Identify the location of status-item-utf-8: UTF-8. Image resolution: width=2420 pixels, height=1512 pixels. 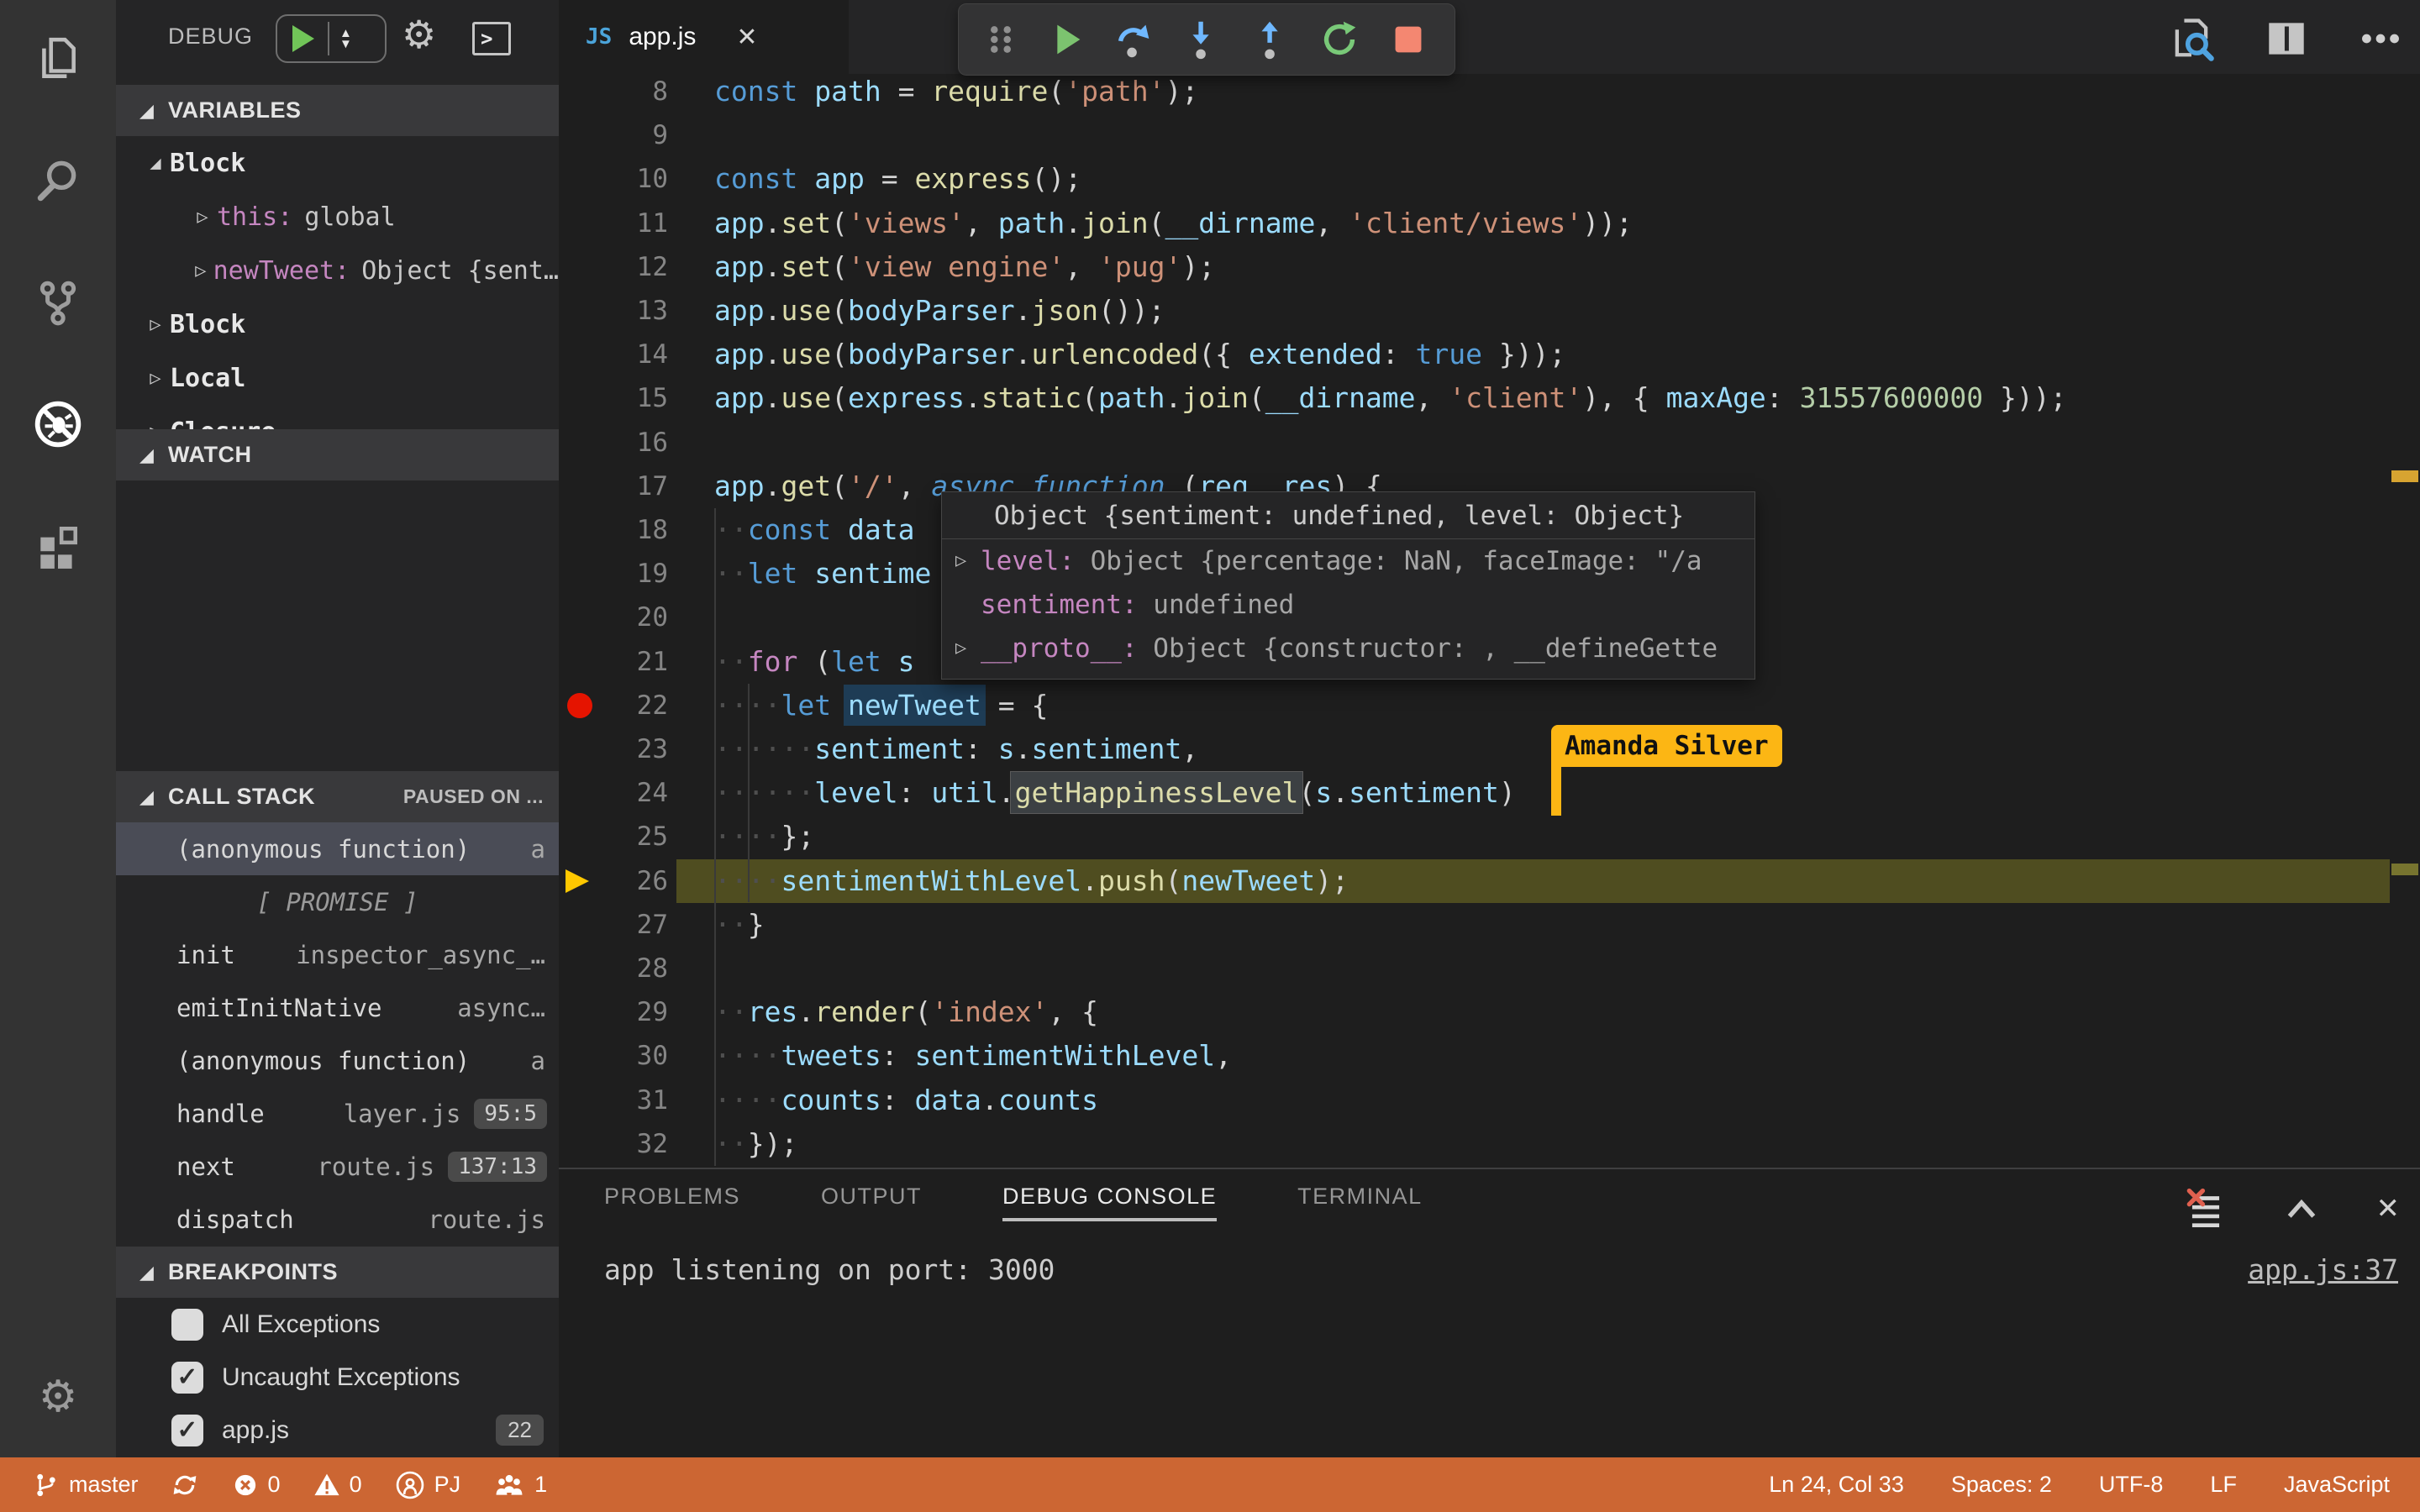
(2131, 1485).